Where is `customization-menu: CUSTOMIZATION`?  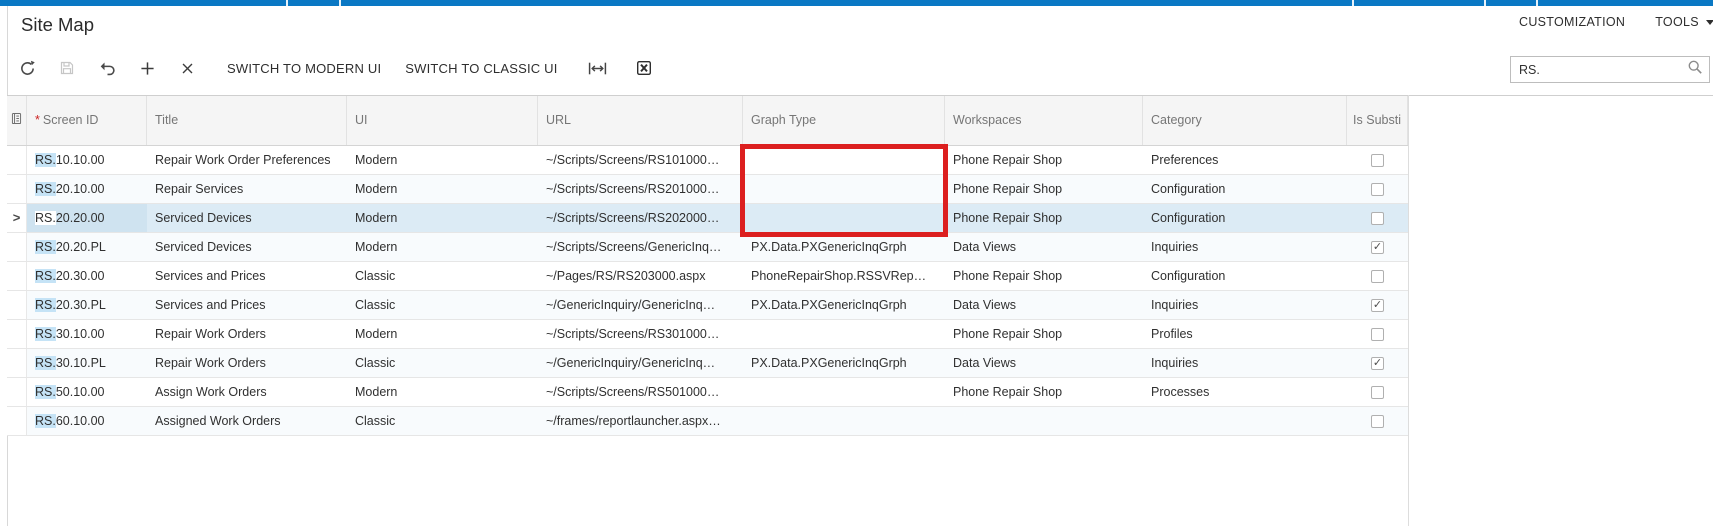
customization-menu: CUSTOMIZATION is located at coordinates (1572, 22).